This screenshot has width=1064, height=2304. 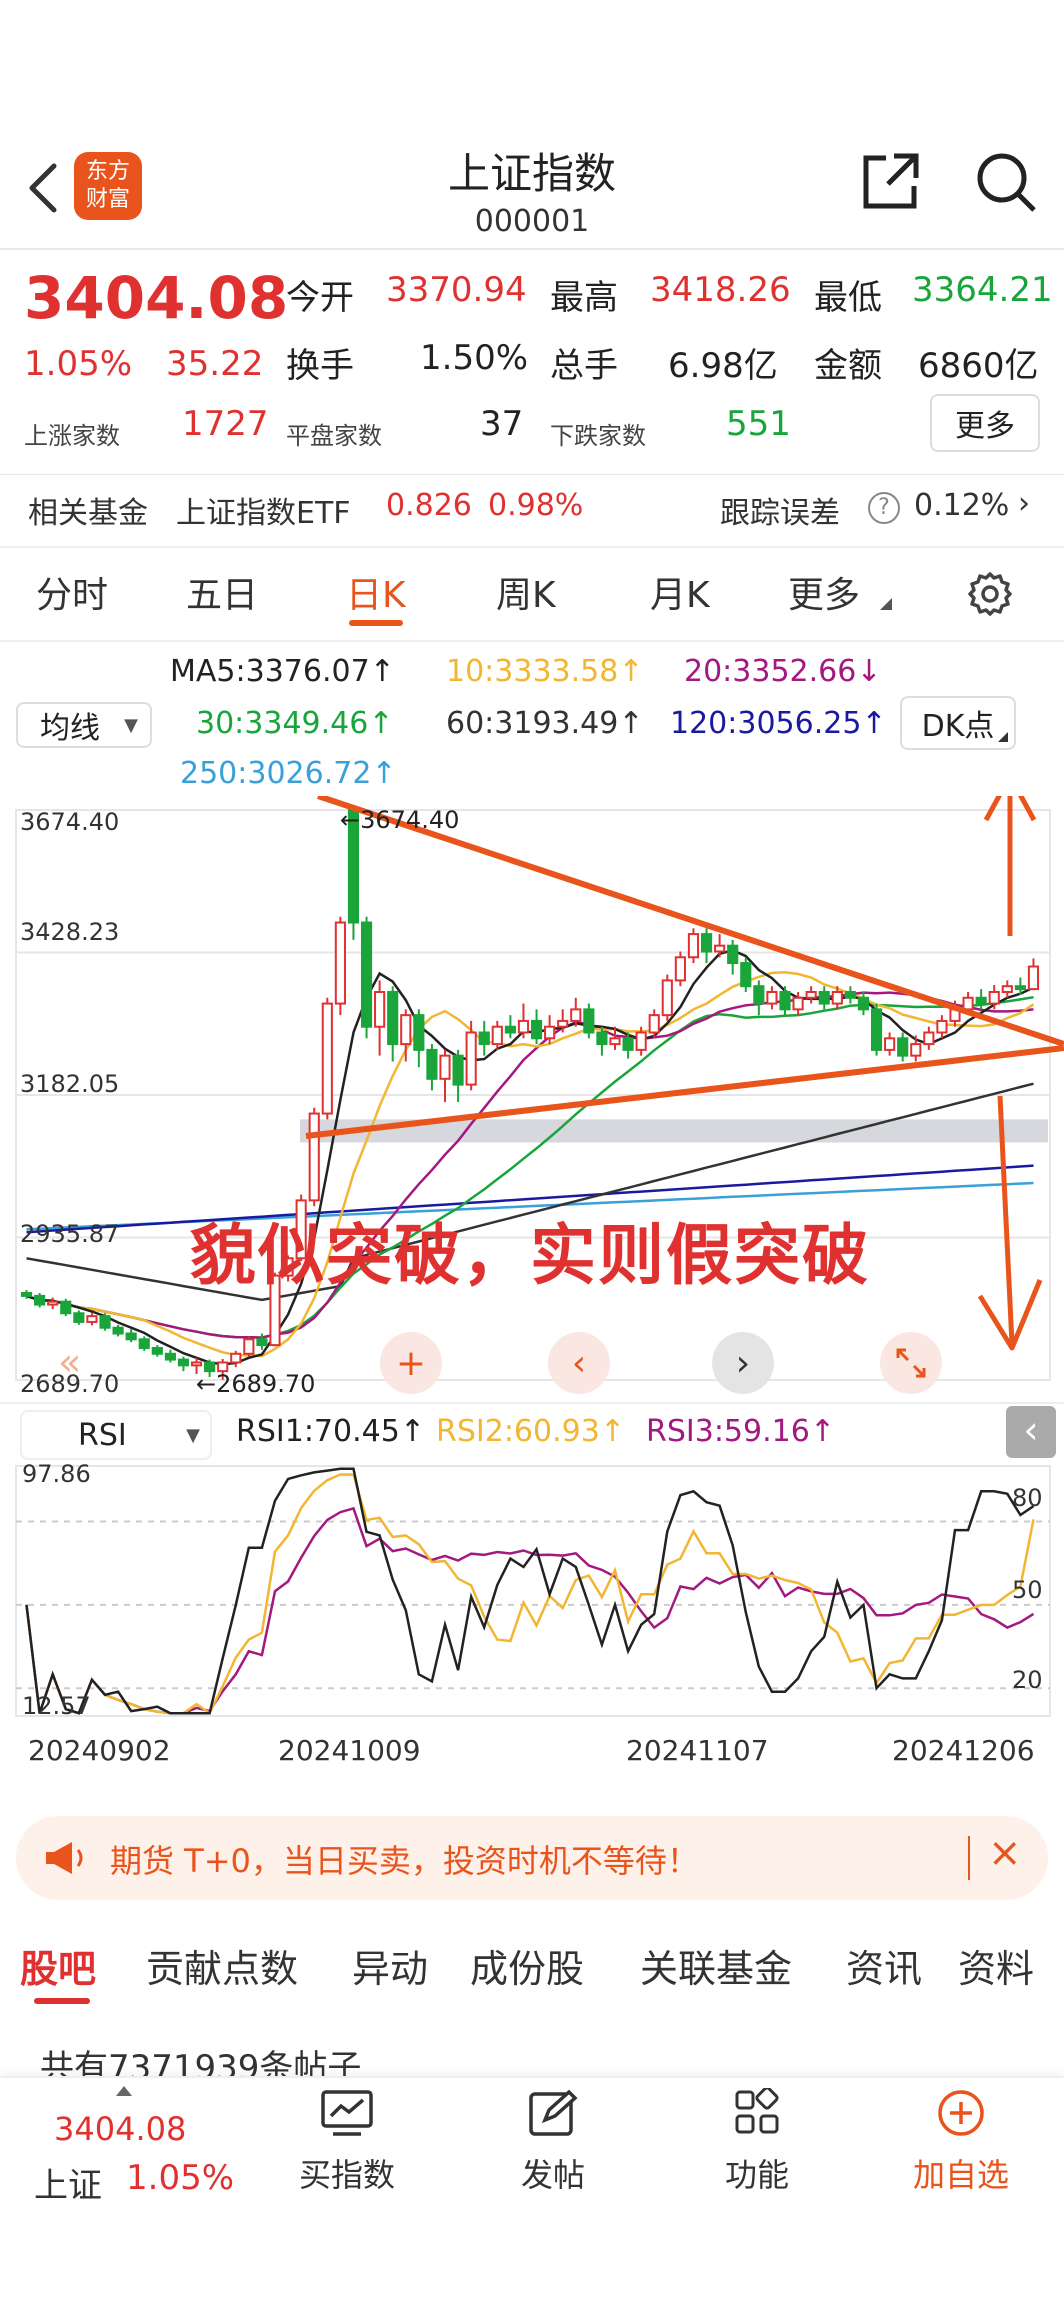 I want to click on change-pct: 1.05%, so click(x=78, y=364).